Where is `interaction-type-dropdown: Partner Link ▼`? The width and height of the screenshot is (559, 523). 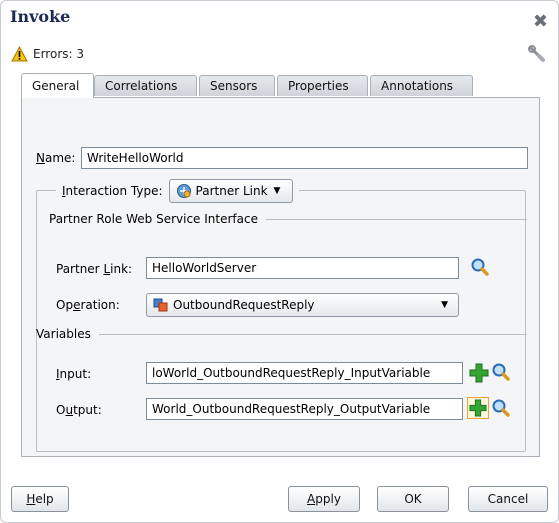
interaction-type-dropdown: Partner Link ▼ is located at coordinates (230, 191).